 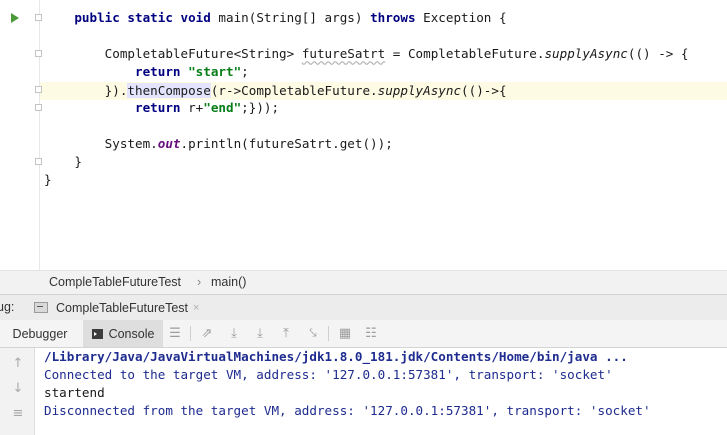 What do you see at coordinates (397, 17) in the screenshot?
I see `code-token: throws` at bounding box center [397, 17].